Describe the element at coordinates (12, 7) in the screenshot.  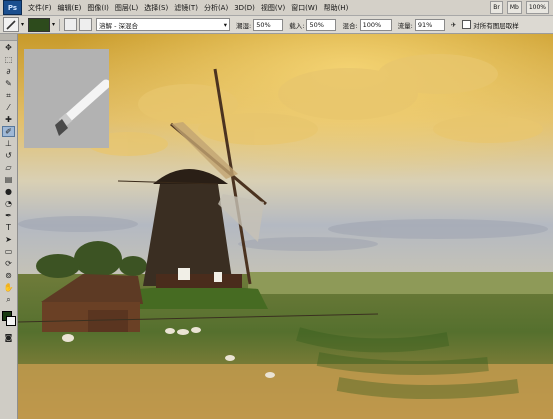
I see `photoshop-logo: Ps` at that location.